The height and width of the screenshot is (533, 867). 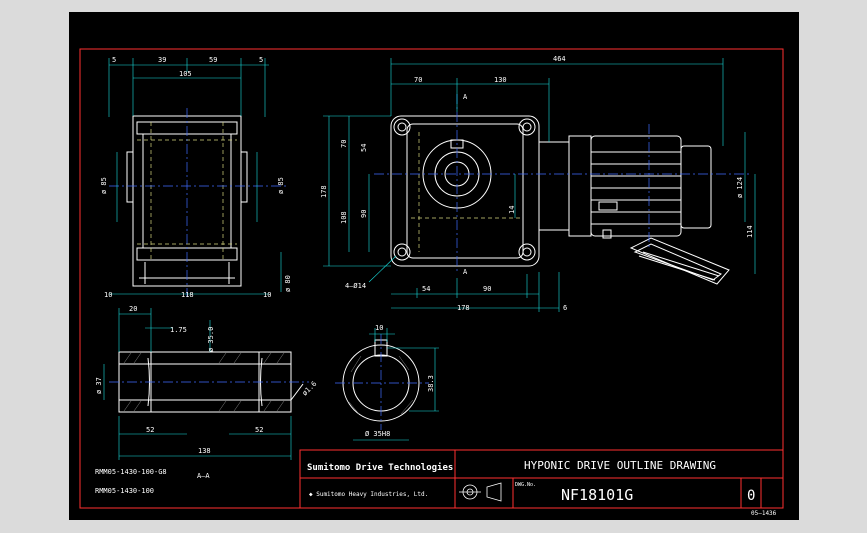 What do you see at coordinates (131, 472) in the screenshot?
I see `part-number-1: RMM05-1430-100-G8` at bounding box center [131, 472].